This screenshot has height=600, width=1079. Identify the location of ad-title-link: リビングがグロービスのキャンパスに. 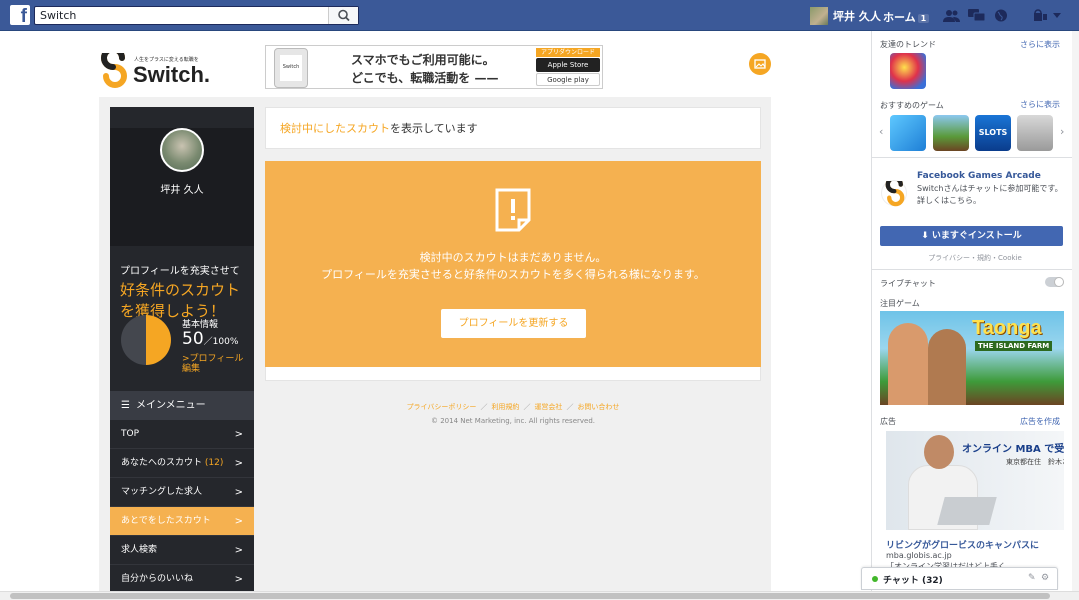
(962, 544).